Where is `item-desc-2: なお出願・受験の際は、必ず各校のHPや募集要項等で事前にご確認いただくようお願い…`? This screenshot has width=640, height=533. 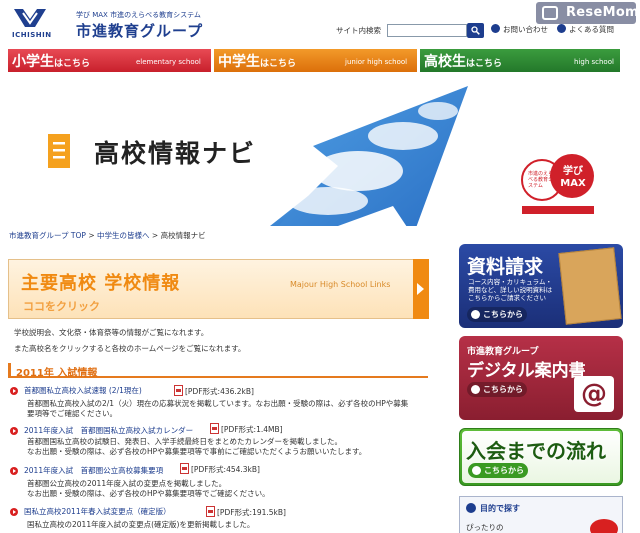 item-desc-2: なお出願・受験の際は、必ず各校のHPや募集要項等で事前にご確認いただくようお願い… is located at coordinates (197, 451).